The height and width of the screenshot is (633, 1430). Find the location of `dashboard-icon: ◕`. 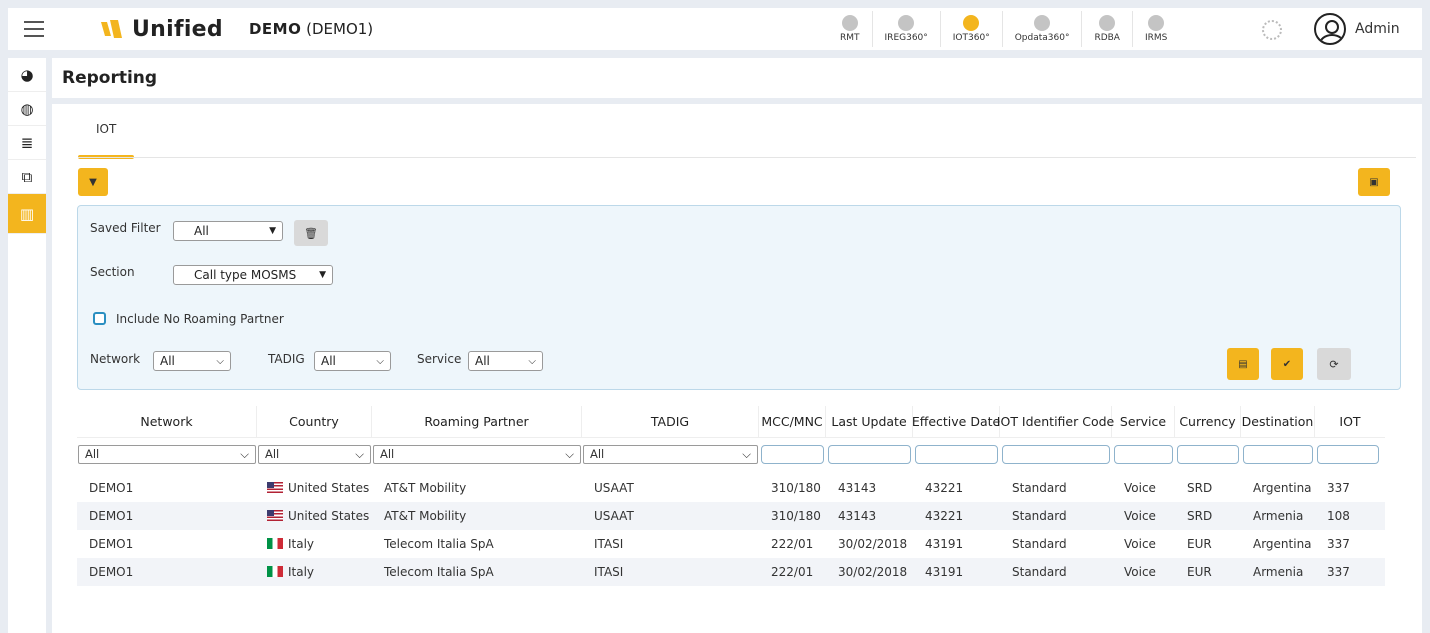

dashboard-icon: ◕ is located at coordinates (27, 74).